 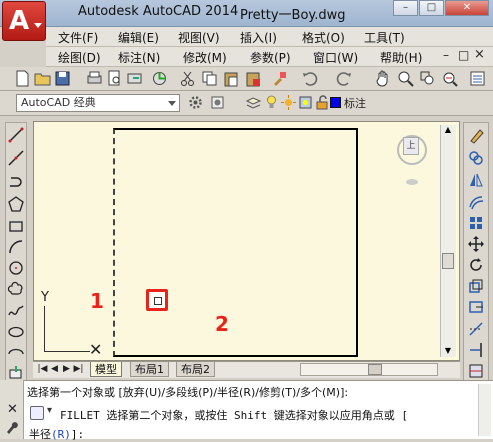 I want to click on menu-tools: 工具(T), so click(x=384, y=37).